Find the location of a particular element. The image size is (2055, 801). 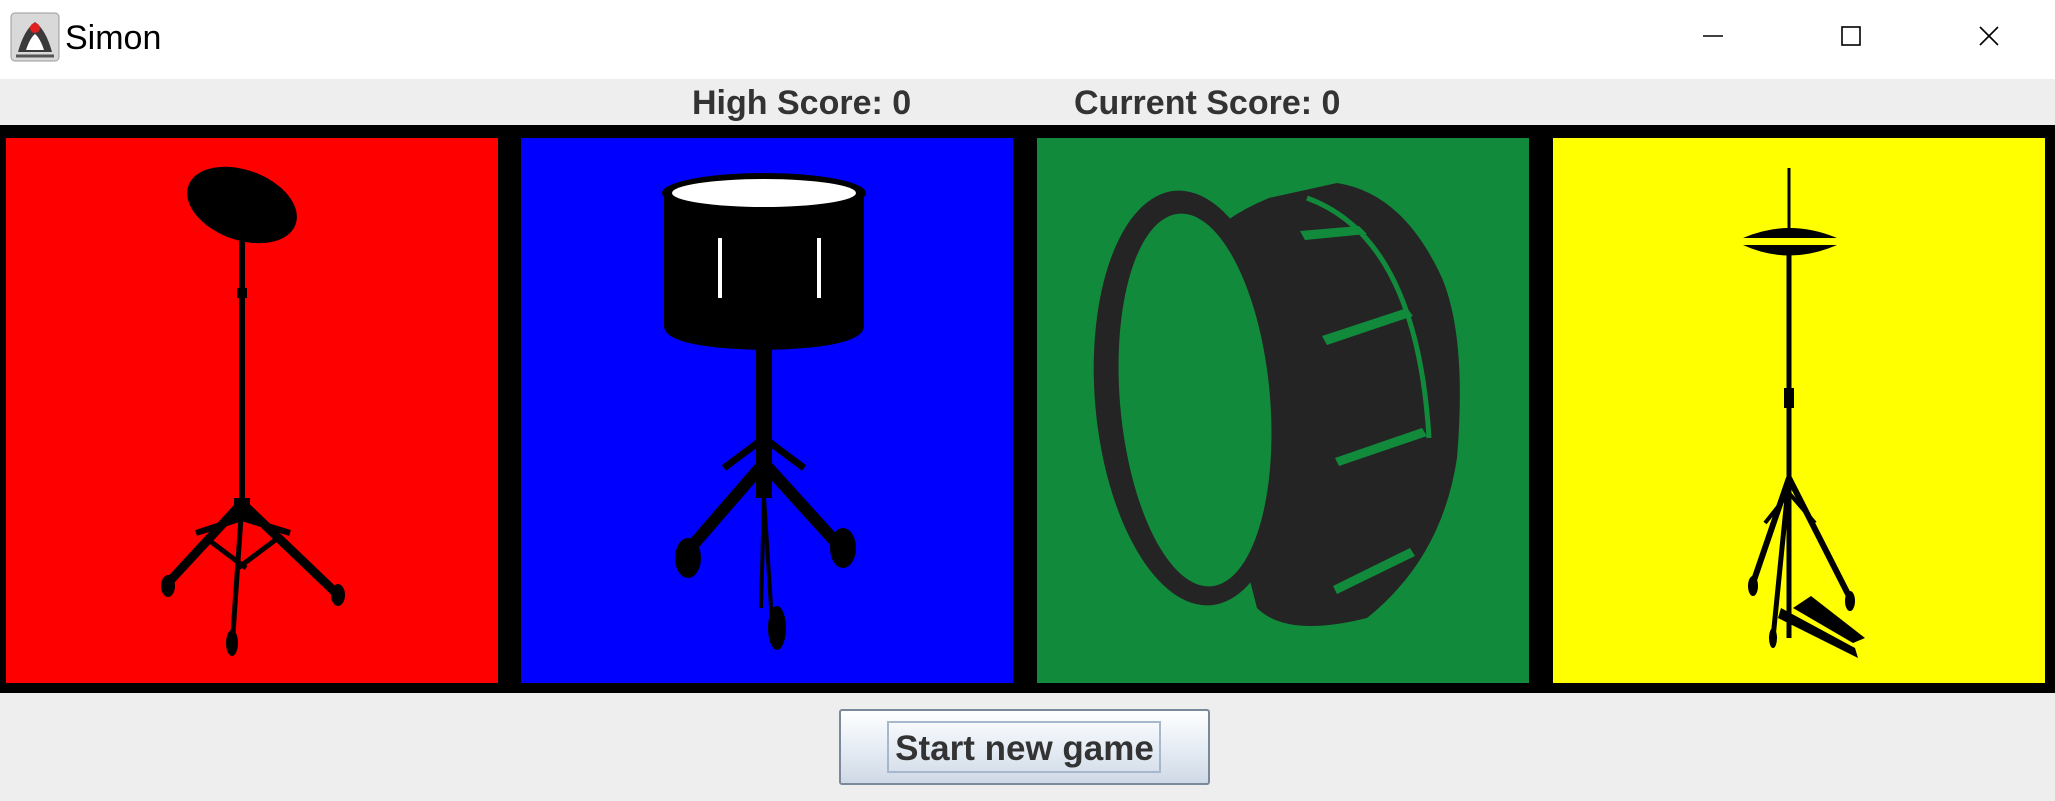

maximize-button is located at coordinates (1851, 36).